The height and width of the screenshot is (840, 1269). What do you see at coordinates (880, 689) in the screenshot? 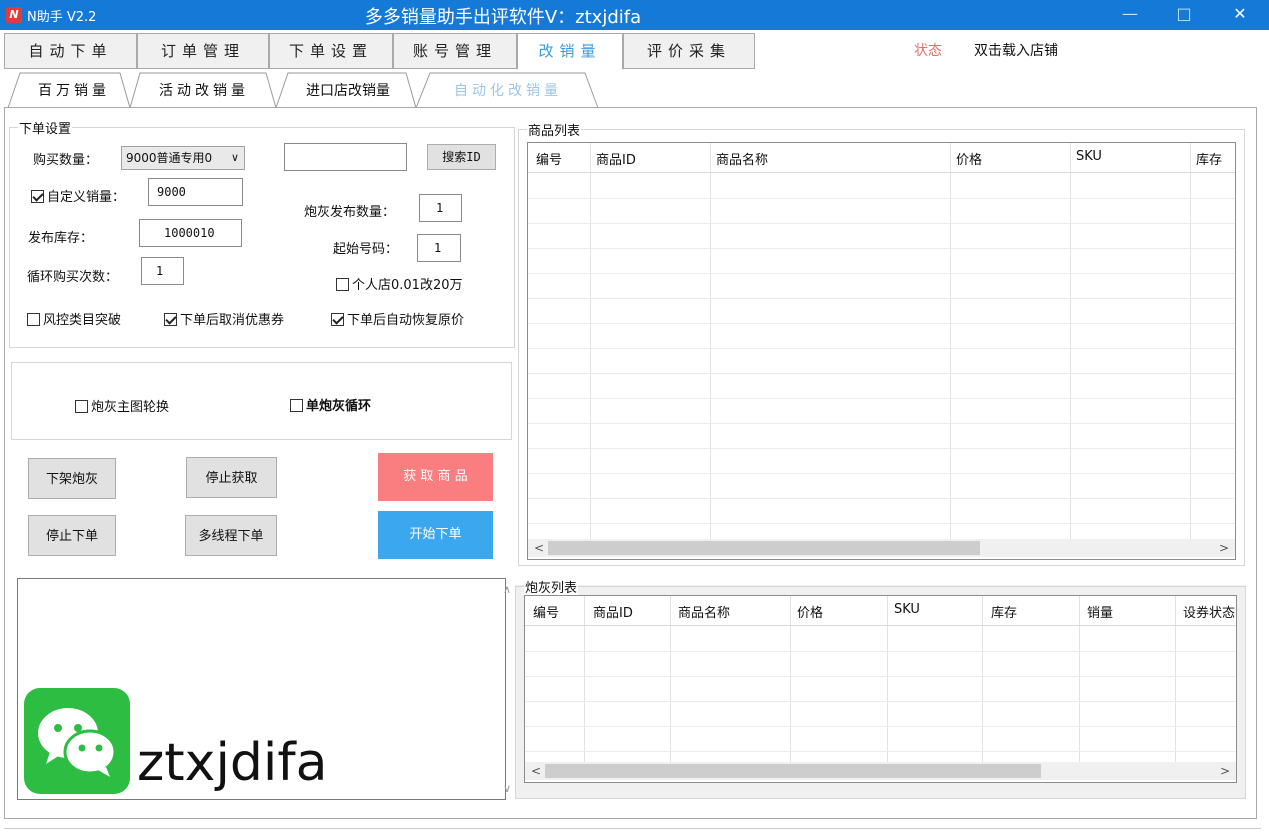
I see `cannon-list-table: 编号 商品ID 商品名称 价格 SKU 库存 销量 设券状态 < >` at bounding box center [880, 689].